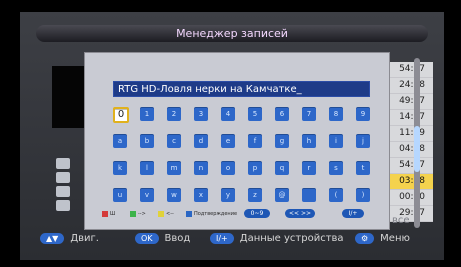  Describe the element at coordinates (228, 195) in the screenshot. I see `keyboard-key: y` at that location.